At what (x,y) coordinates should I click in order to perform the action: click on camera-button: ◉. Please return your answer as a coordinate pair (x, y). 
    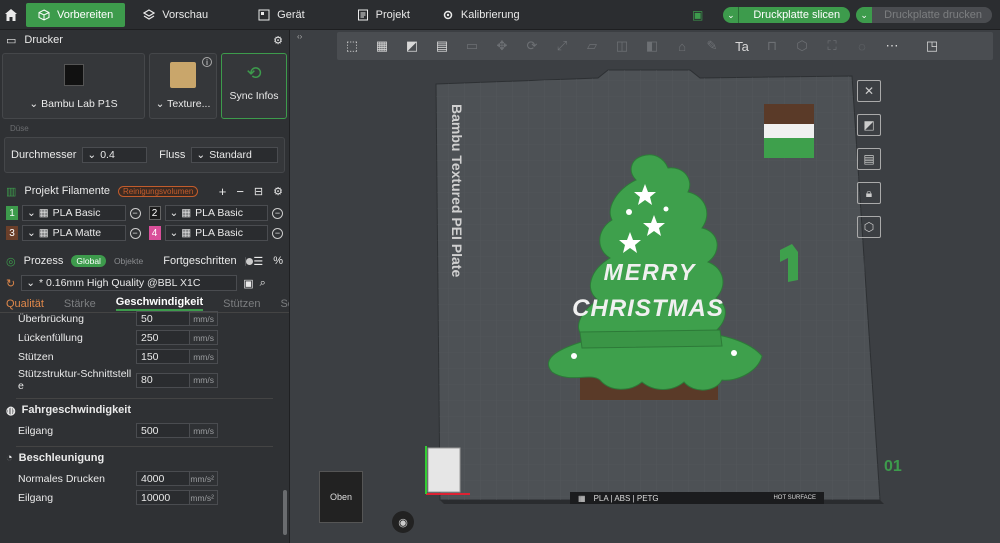
    Looking at the image, I should click on (403, 522).